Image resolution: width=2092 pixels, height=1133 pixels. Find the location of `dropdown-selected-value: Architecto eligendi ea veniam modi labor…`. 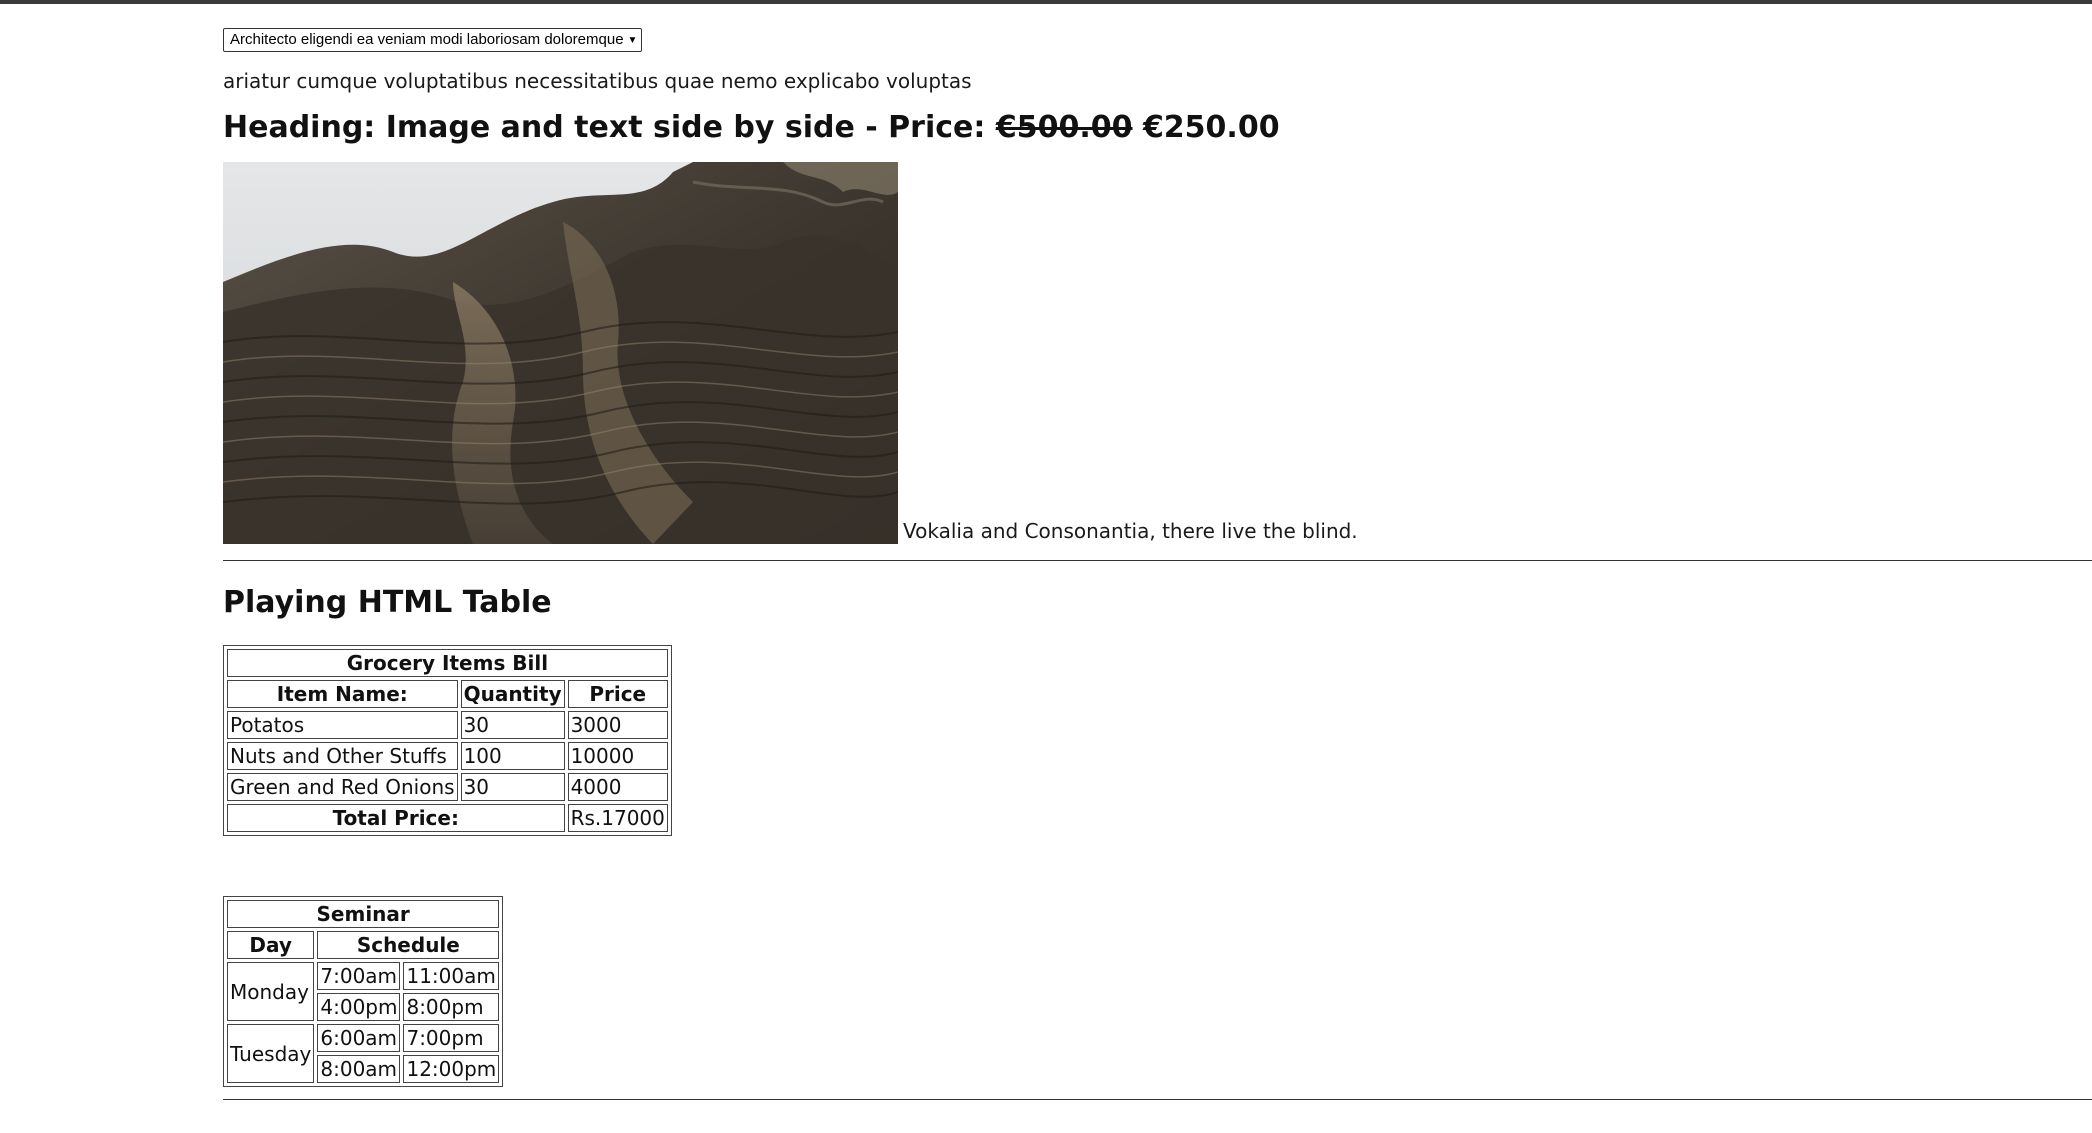

dropdown-selected-value: Architecto eligendi ea veniam modi labor… is located at coordinates (427, 39).